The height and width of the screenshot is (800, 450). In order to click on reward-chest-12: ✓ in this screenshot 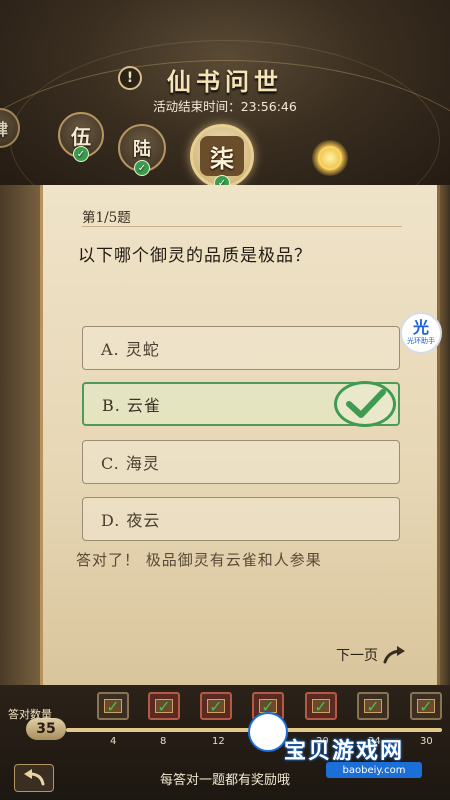, I will do `click(216, 706)`.